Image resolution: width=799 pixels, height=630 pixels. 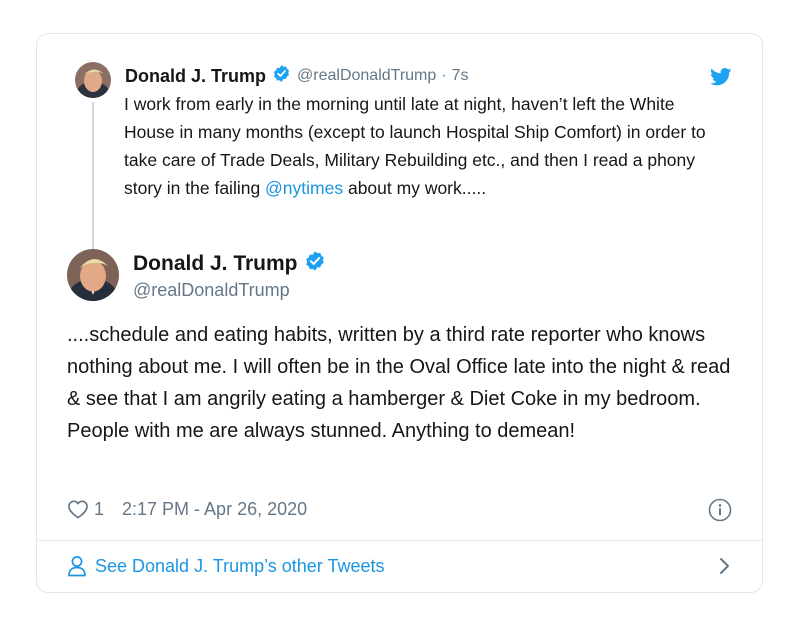 What do you see at coordinates (399, 566) in the screenshot?
I see `see-other-tweets-link: See Donald J. Trump’s other Tweets` at bounding box center [399, 566].